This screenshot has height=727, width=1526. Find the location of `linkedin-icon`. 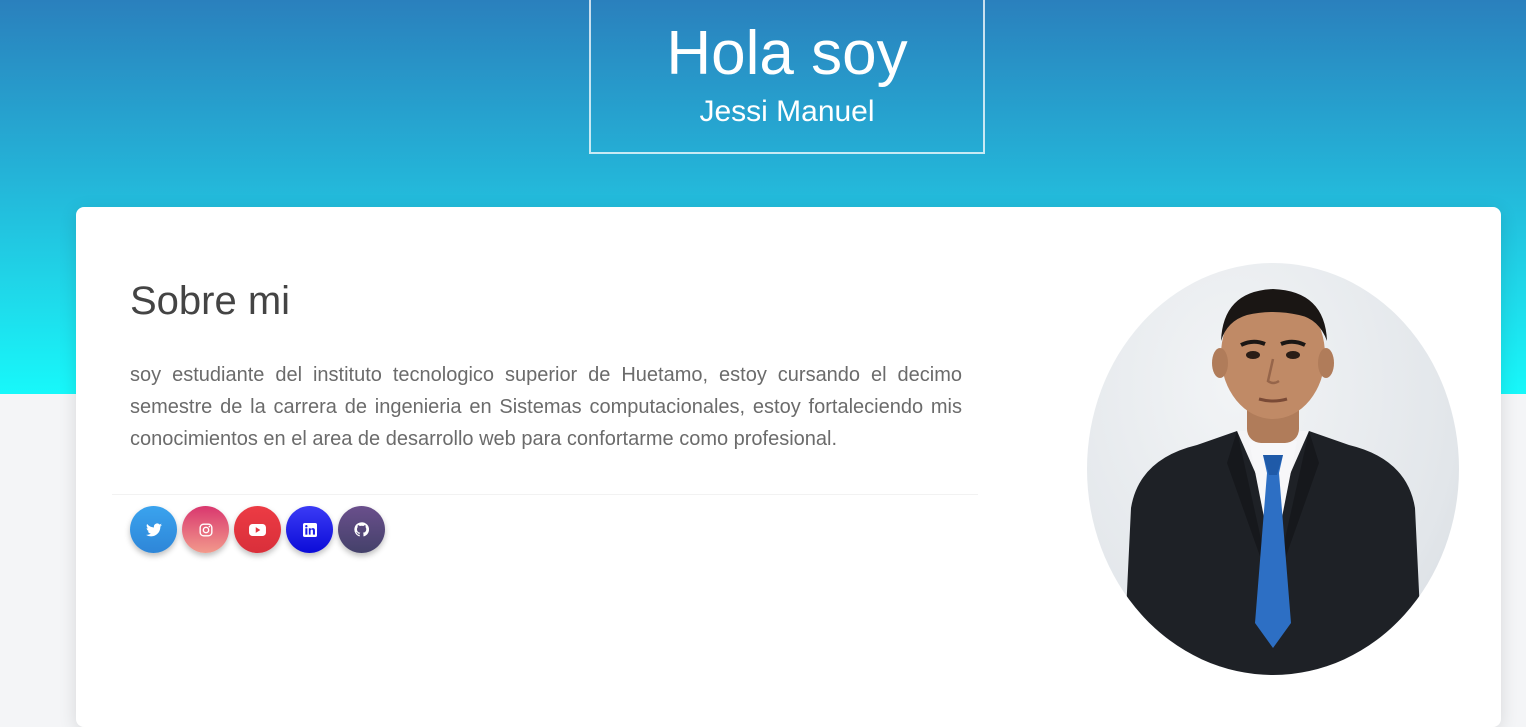

linkedin-icon is located at coordinates (309, 529).